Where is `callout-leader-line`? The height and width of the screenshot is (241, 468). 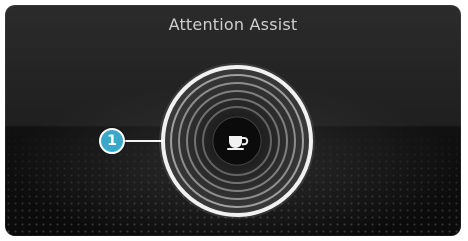 callout-leader-line is located at coordinates (144, 141).